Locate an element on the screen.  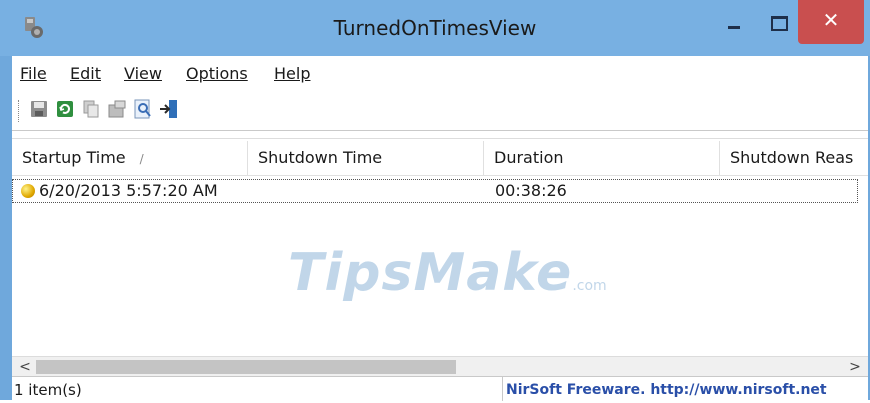
exit-icon is located at coordinates (169, 109).